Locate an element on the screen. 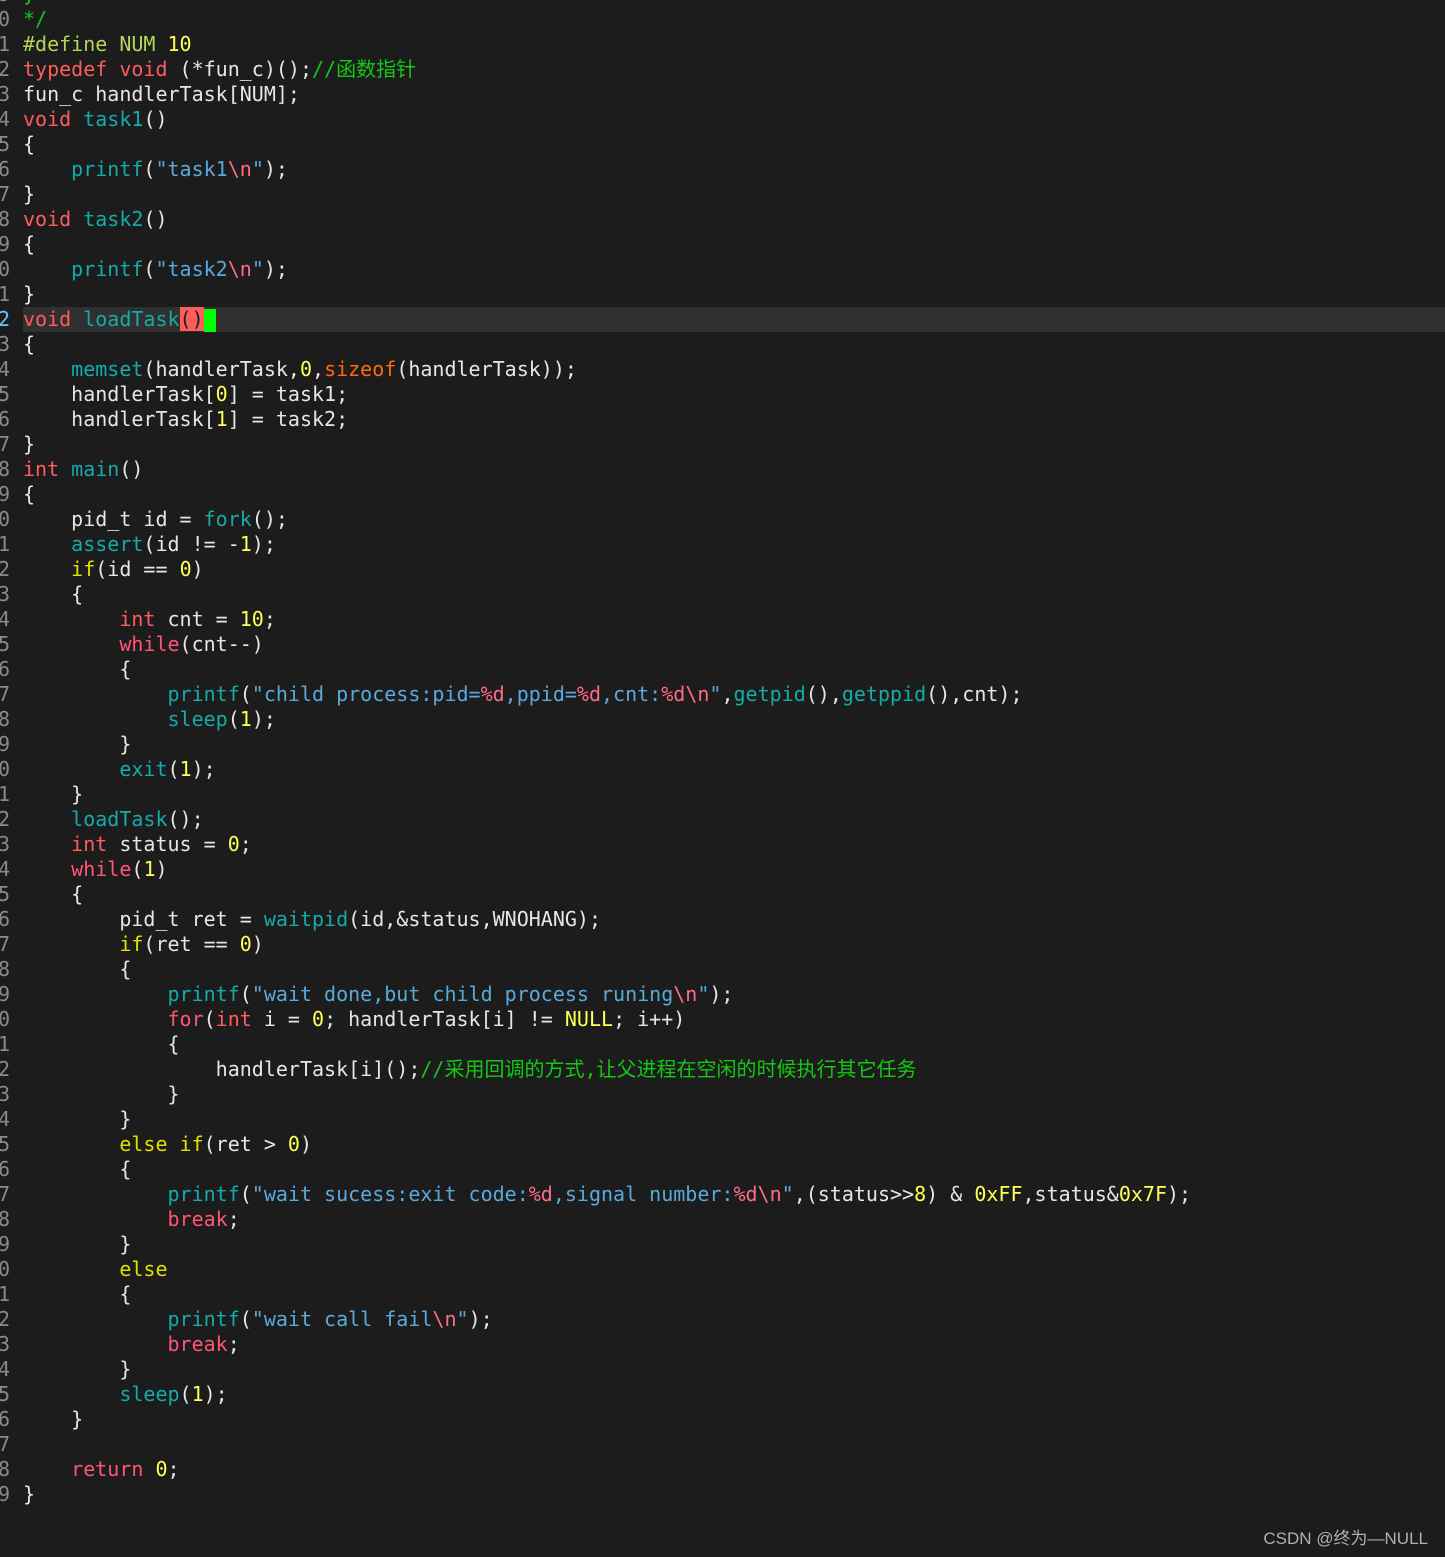 This screenshot has height=1557, width=1445. code-line: 5{ is located at coordinates (722, 144).